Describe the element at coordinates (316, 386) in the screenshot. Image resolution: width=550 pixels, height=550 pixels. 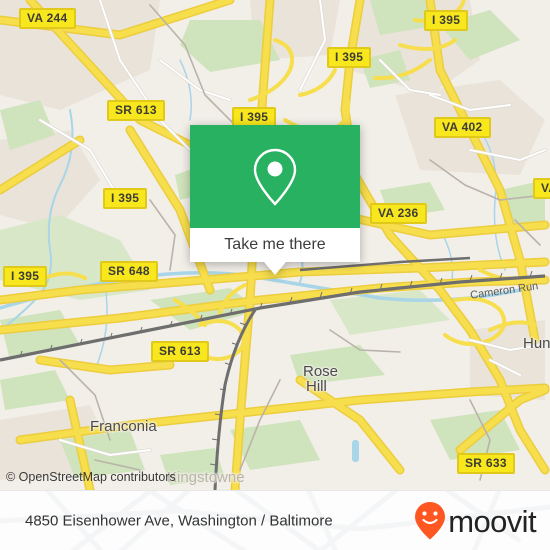
I see `place-label-hill: Hill` at that location.